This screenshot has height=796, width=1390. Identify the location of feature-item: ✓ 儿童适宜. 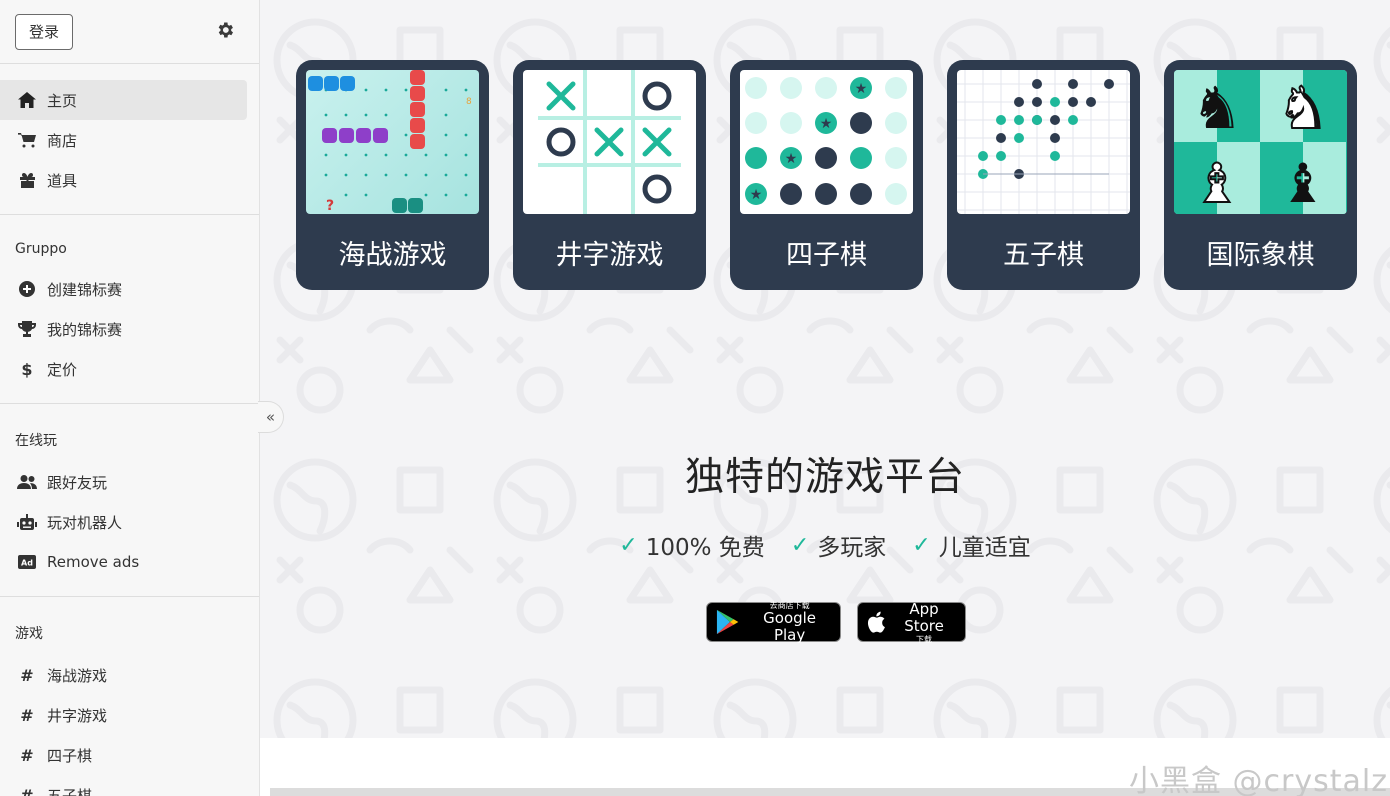
(971, 545).